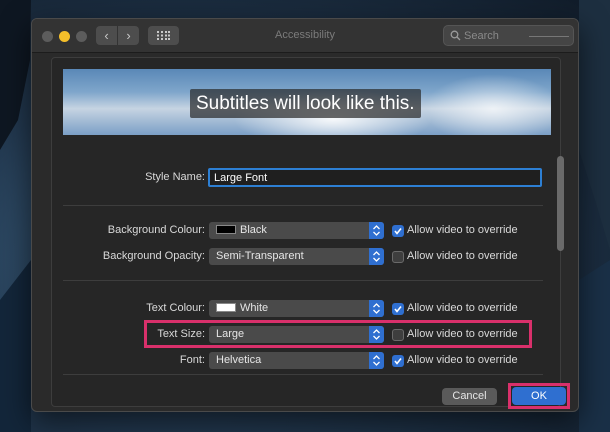  Describe the element at coordinates (296, 360) in the screenshot. I see `font-popup: Helvetica` at that location.